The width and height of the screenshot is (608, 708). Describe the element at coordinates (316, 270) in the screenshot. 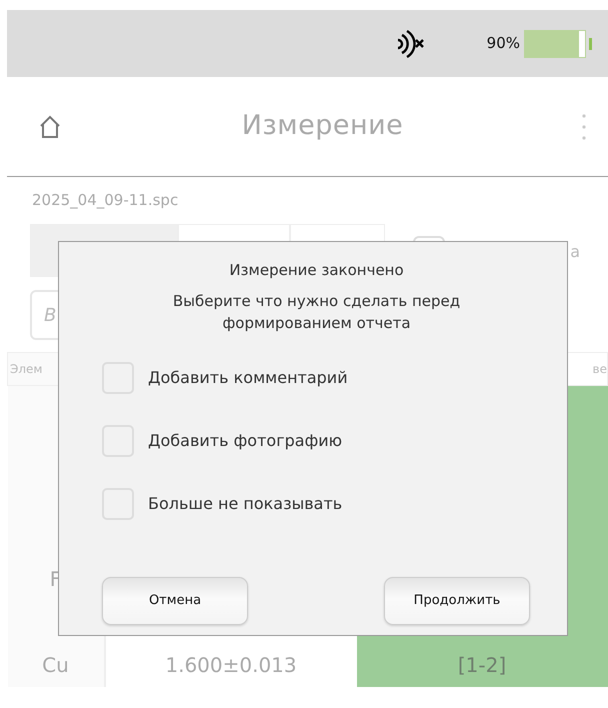

I see `dialog-title: Измерение закончено` at that location.